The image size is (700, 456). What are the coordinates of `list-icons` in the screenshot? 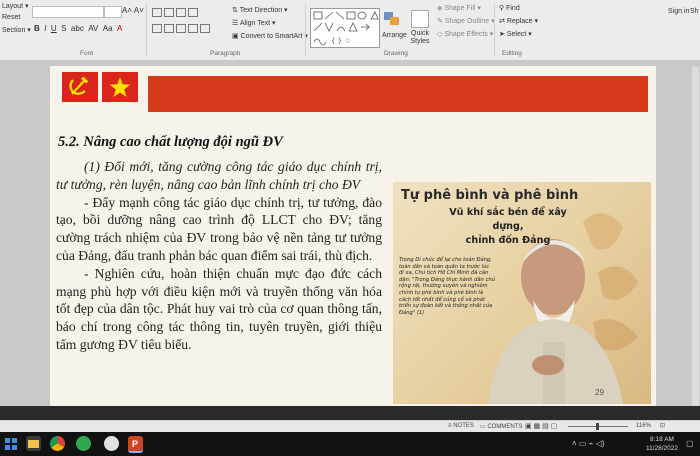 It's located at (176, 12).